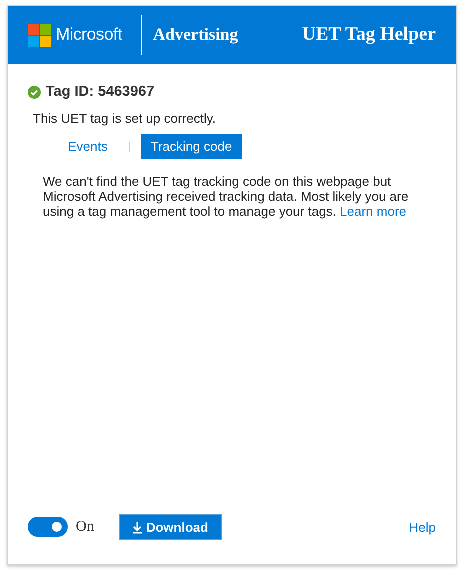 This screenshot has height=574, width=464. Describe the element at coordinates (100, 92) in the screenshot. I see `tag-id: Tag ID: 5463967` at that location.